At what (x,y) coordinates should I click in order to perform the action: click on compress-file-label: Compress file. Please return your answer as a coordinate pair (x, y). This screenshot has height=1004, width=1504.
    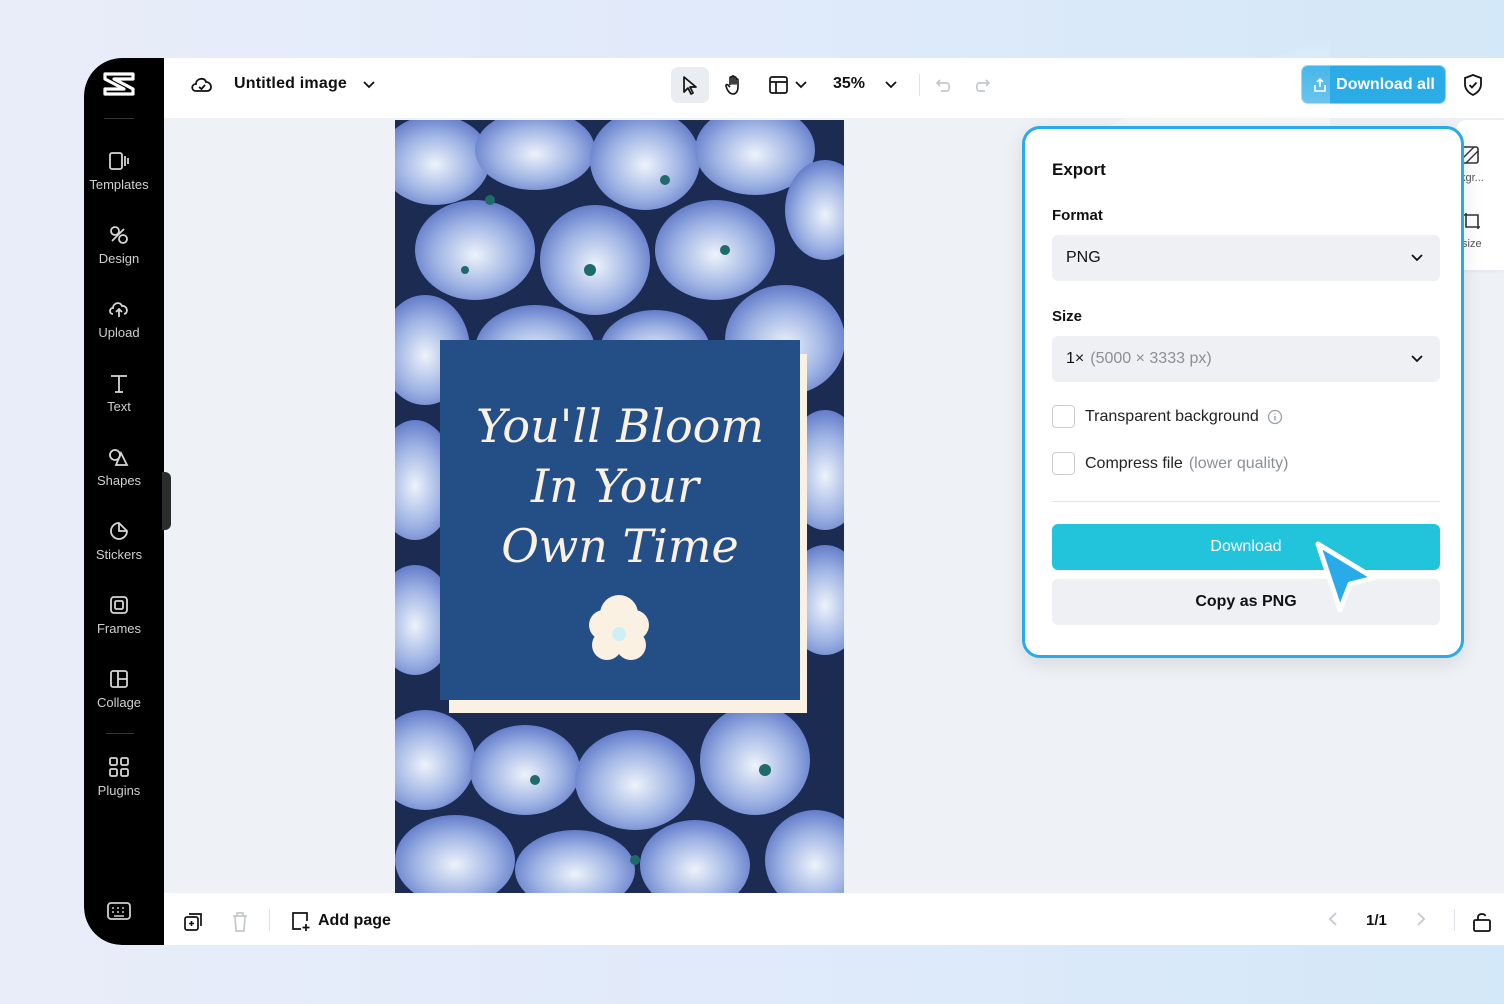
    Looking at the image, I should click on (1134, 463).